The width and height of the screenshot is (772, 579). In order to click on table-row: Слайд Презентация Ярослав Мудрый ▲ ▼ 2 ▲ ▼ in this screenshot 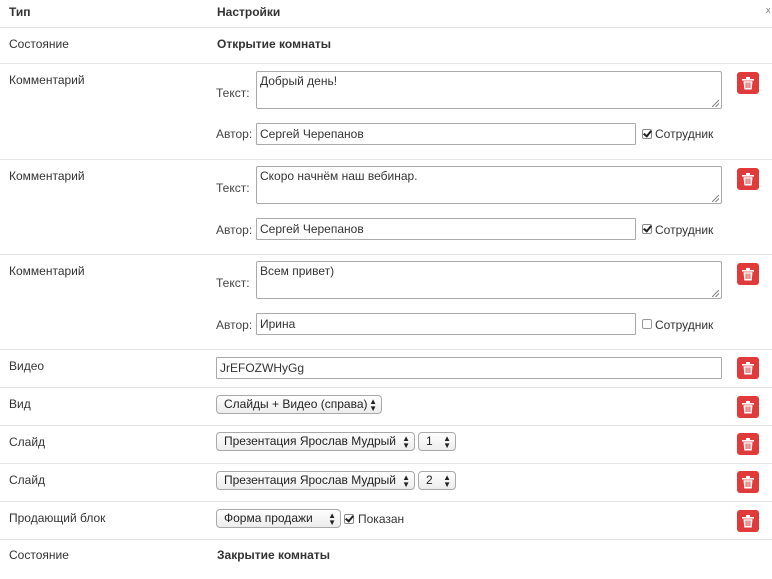, I will do `click(386, 483)`.